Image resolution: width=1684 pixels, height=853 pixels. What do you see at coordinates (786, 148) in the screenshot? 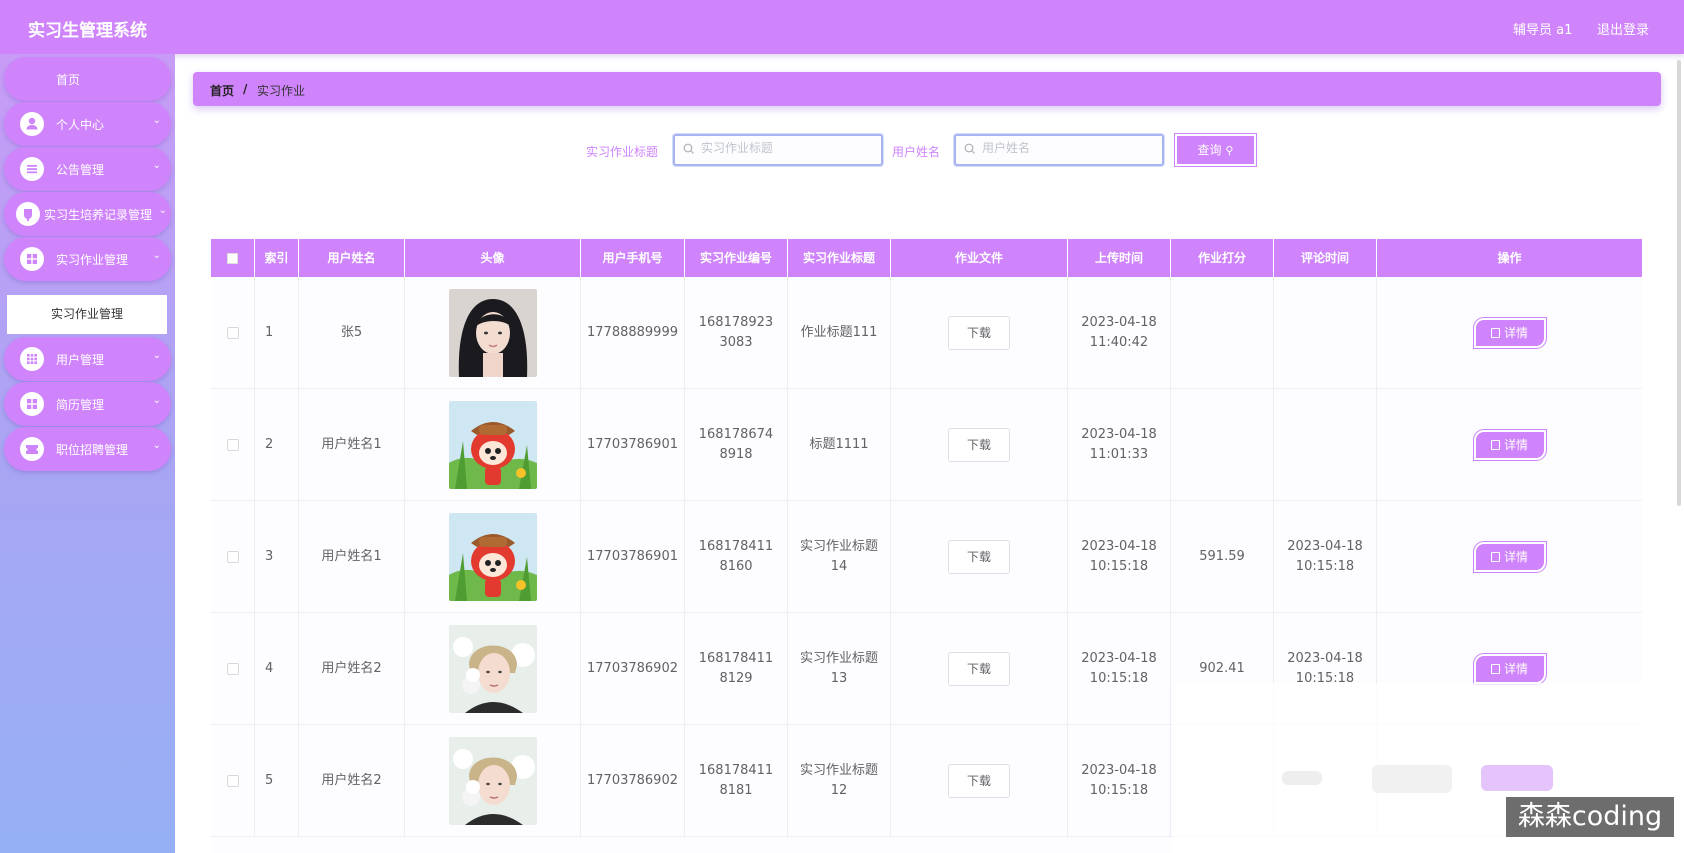
I see `title-search-input` at bounding box center [786, 148].